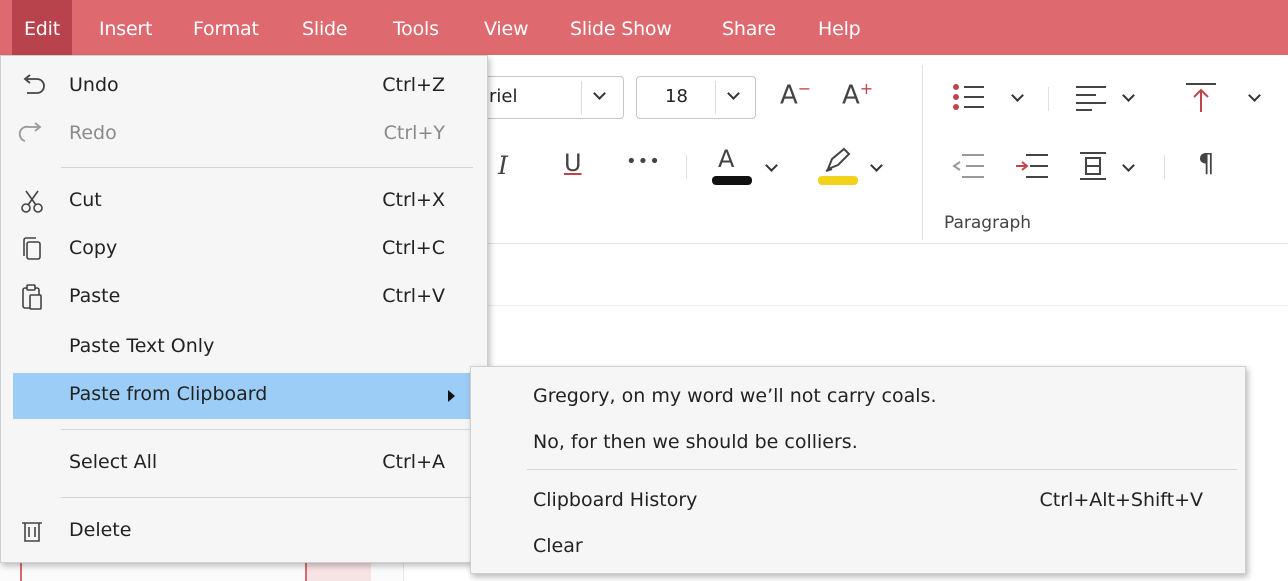  I want to click on menu-item-delete: Delete, so click(244, 532).